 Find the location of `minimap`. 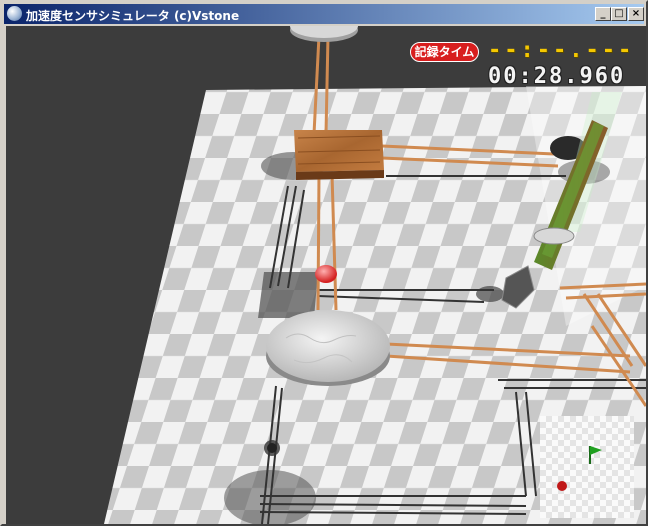

minimap is located at coordinates (587, 467).